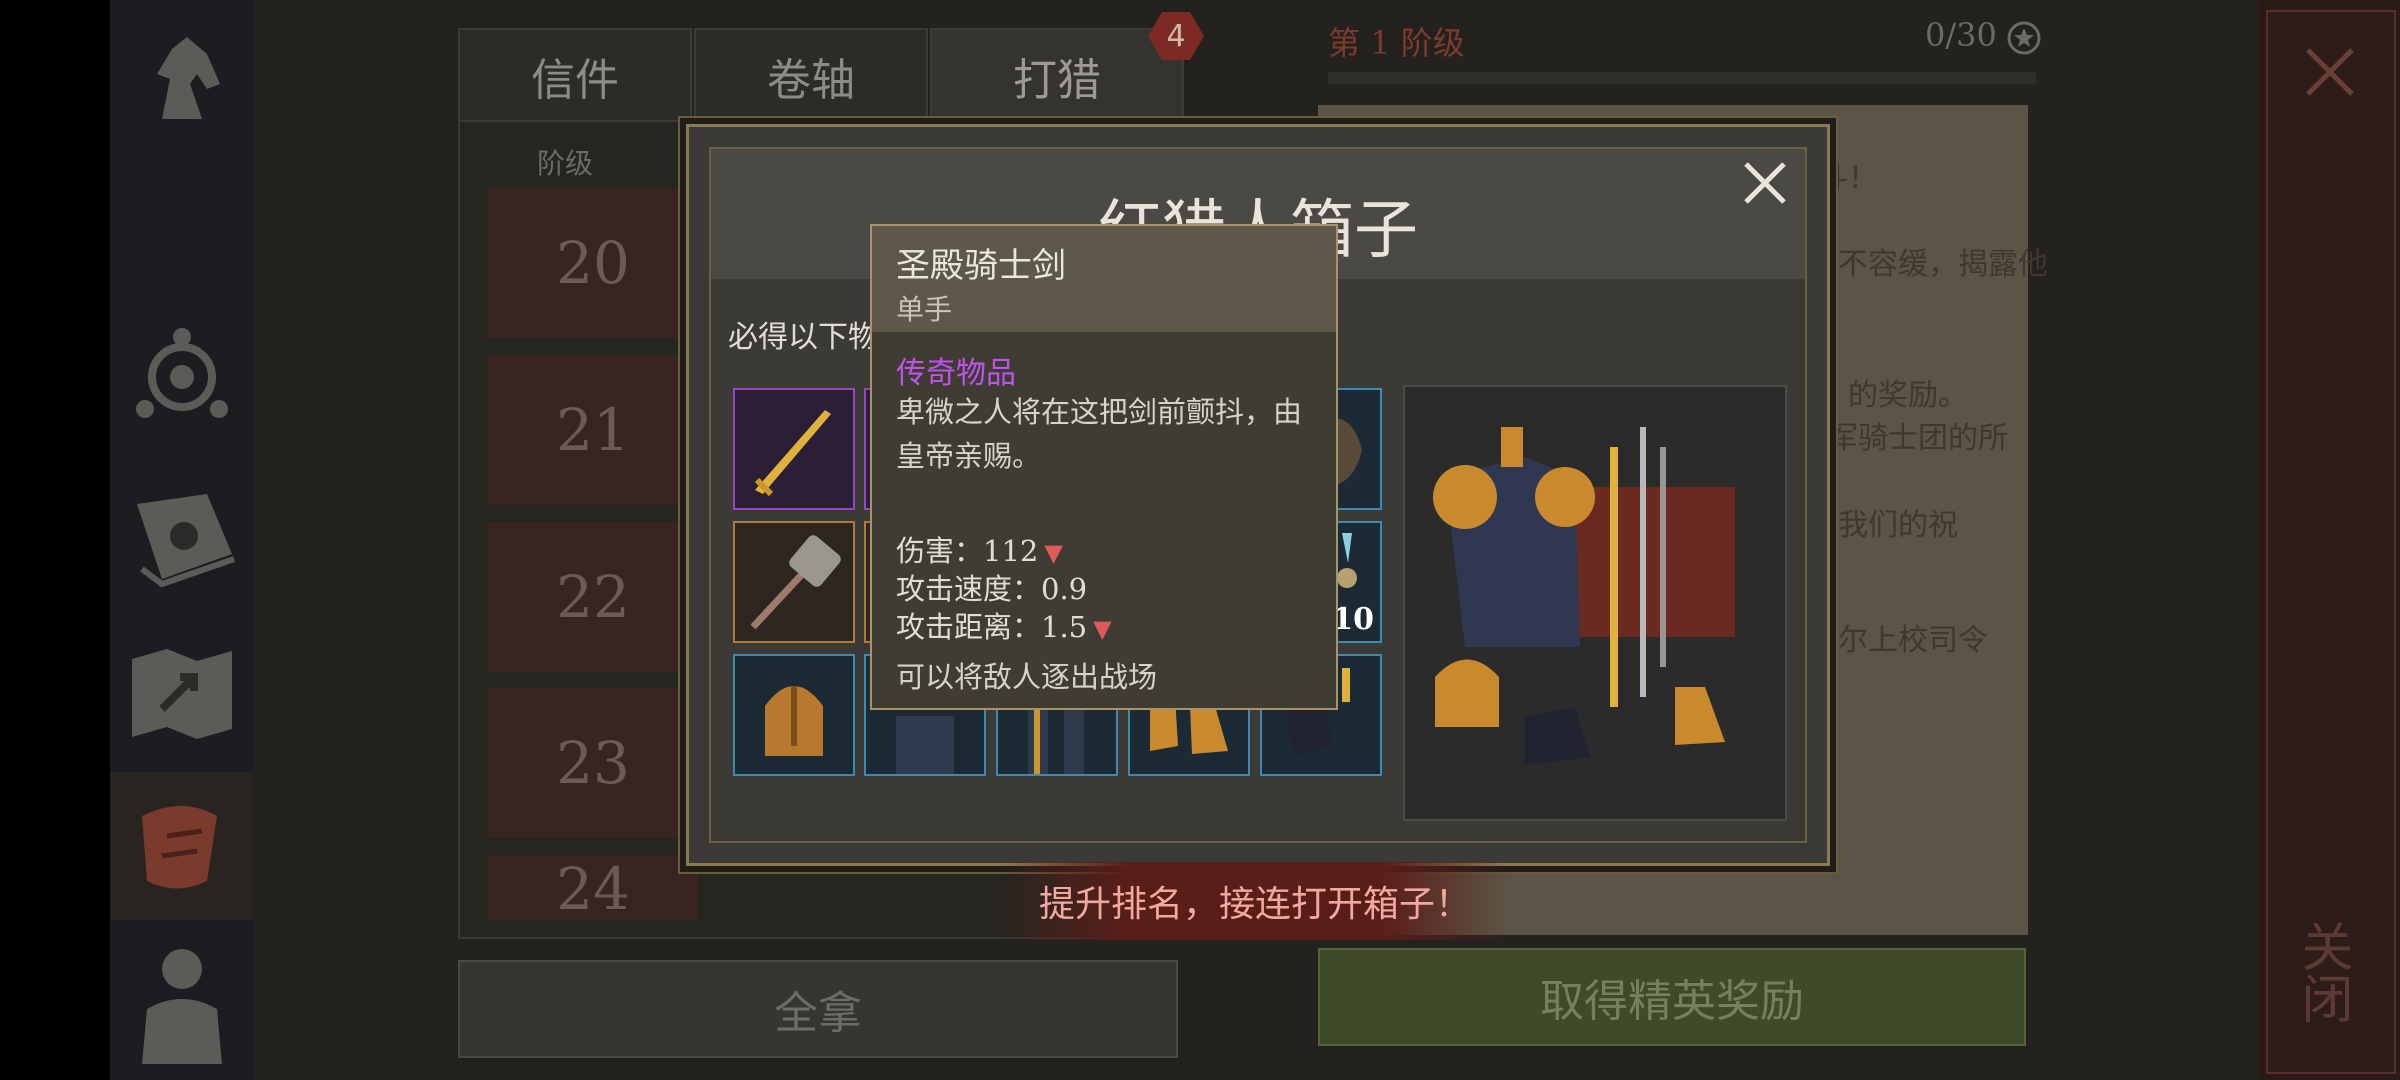  Describe the element at coordinates (2024, 37) in the screenshot. I see `star-icon` at that location.